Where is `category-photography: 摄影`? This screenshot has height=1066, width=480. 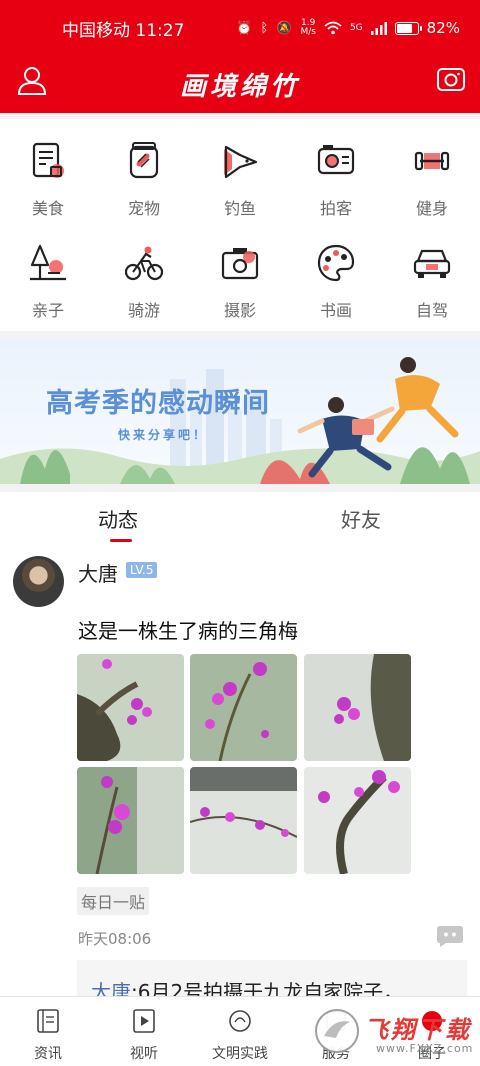
category-photography: 摄影 is located at coordinates (240, 271).